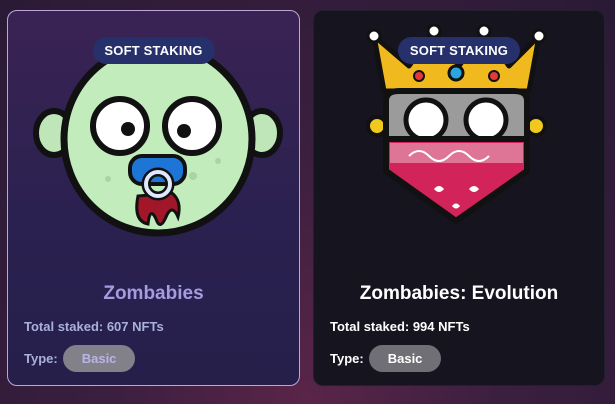  I want to click on card-title: Zombabies, so click(153, 293).